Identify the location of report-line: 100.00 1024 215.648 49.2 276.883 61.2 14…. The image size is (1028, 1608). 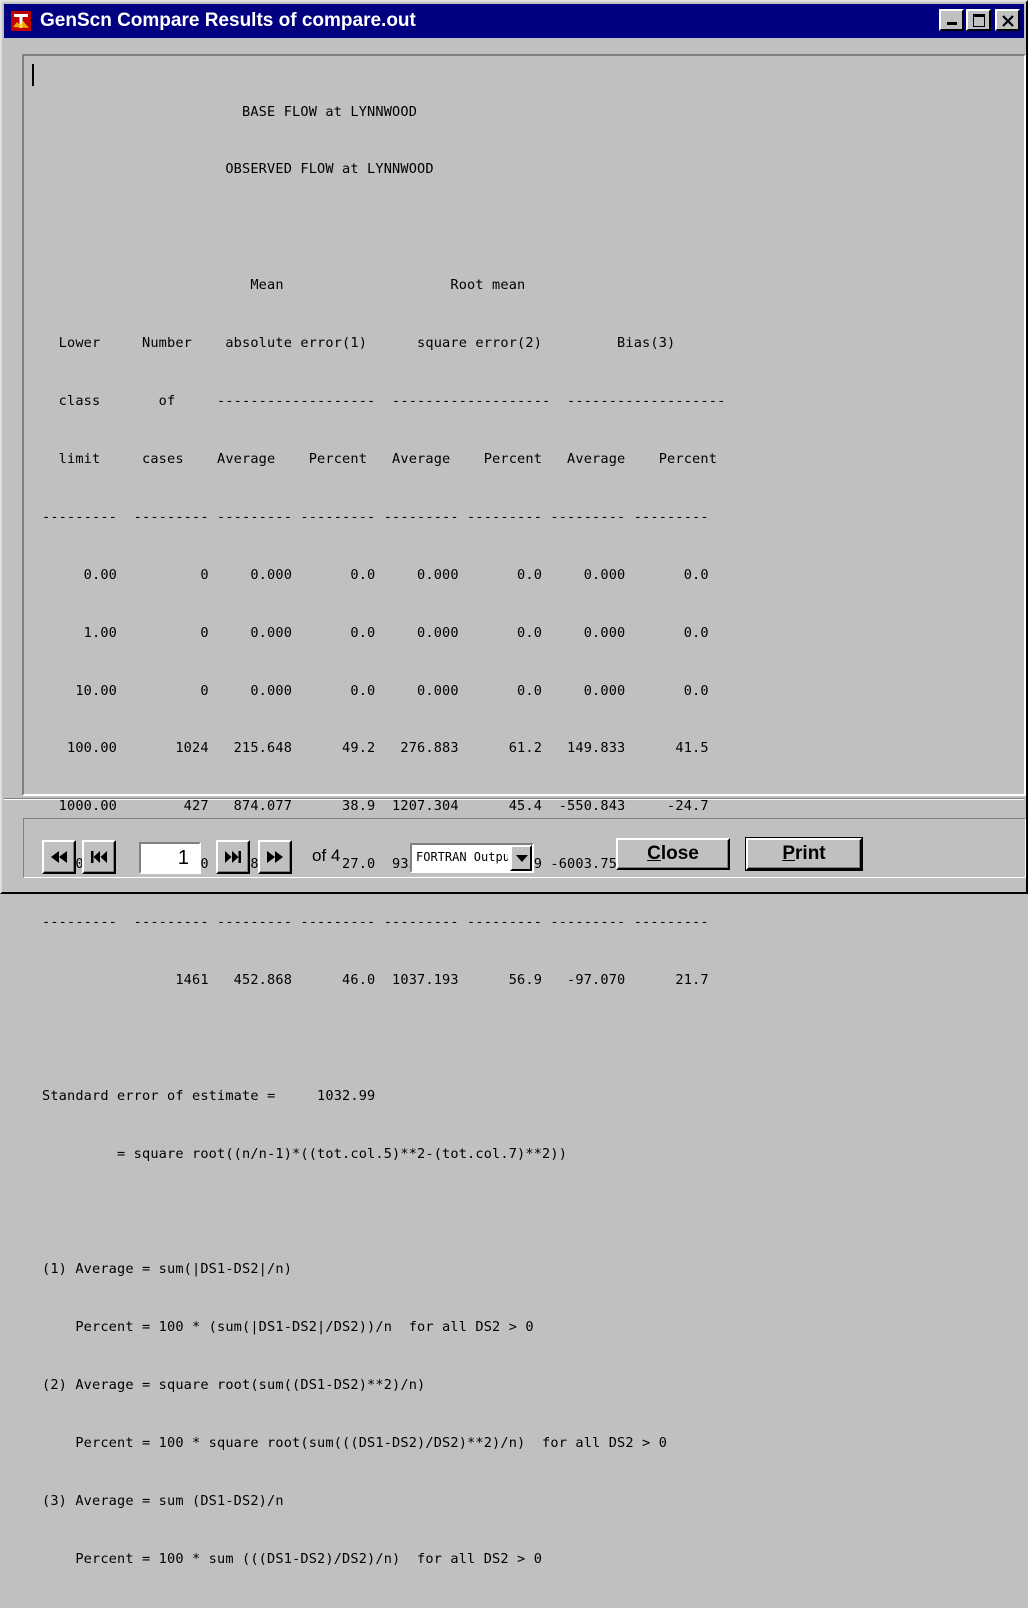
(375, 748).